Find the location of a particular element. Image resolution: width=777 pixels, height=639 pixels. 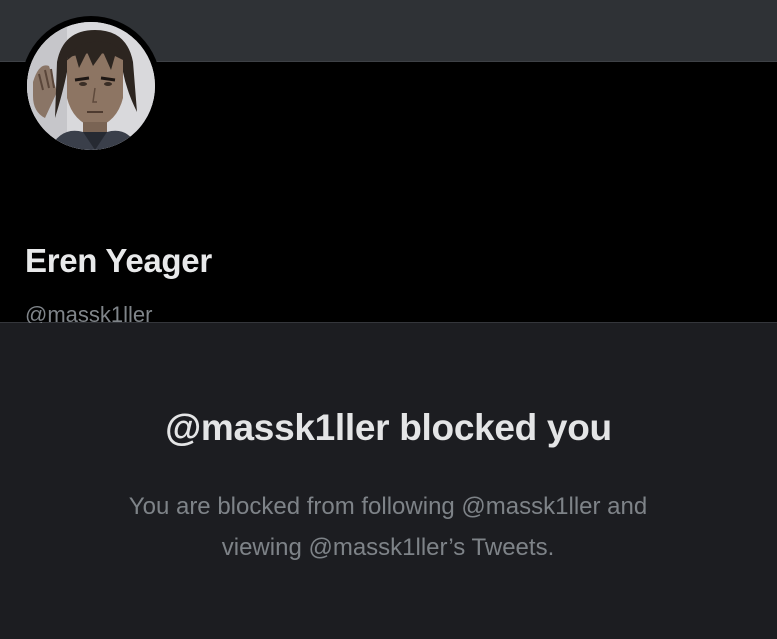

avatar-image is located at coordinates (91, 86).